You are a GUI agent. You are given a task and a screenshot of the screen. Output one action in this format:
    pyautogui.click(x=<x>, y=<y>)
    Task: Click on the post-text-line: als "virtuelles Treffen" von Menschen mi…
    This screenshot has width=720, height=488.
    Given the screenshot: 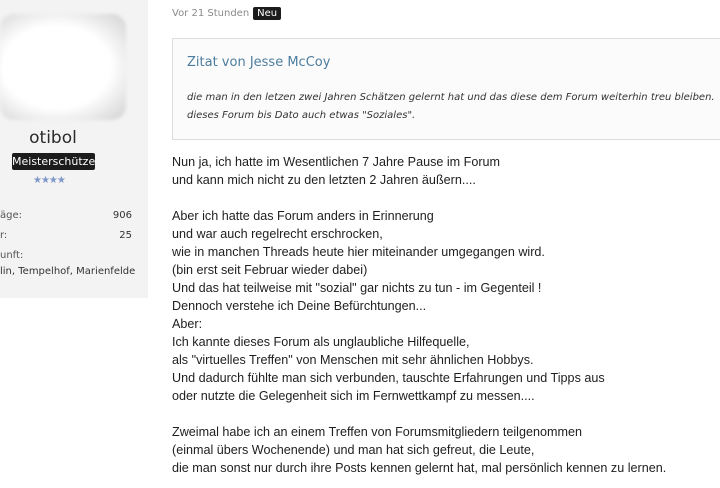 What is the action you would take?
    pyautogui.click(x=353, y=360)
    